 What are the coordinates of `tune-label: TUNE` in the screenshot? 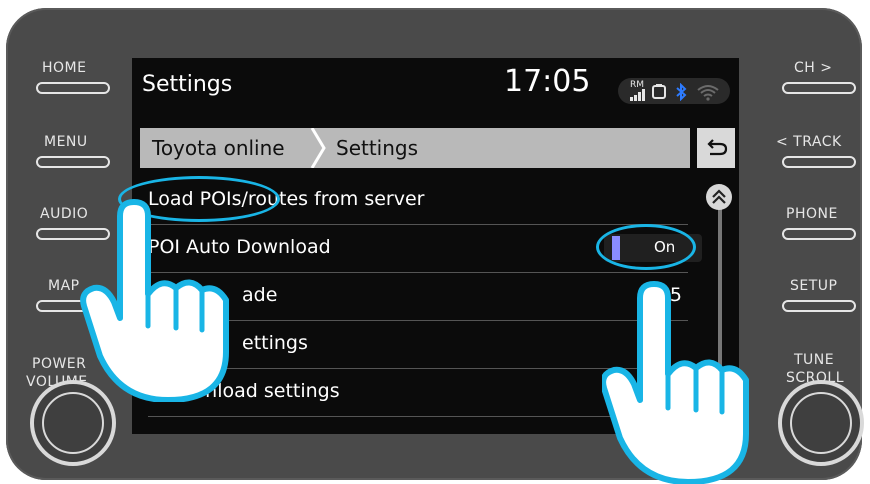 It's located at (814, 360).